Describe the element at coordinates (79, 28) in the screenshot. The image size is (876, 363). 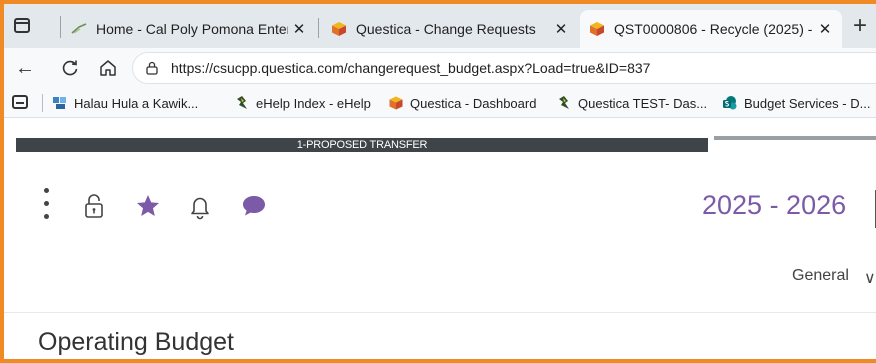
I see `cpp-icon` at that location.